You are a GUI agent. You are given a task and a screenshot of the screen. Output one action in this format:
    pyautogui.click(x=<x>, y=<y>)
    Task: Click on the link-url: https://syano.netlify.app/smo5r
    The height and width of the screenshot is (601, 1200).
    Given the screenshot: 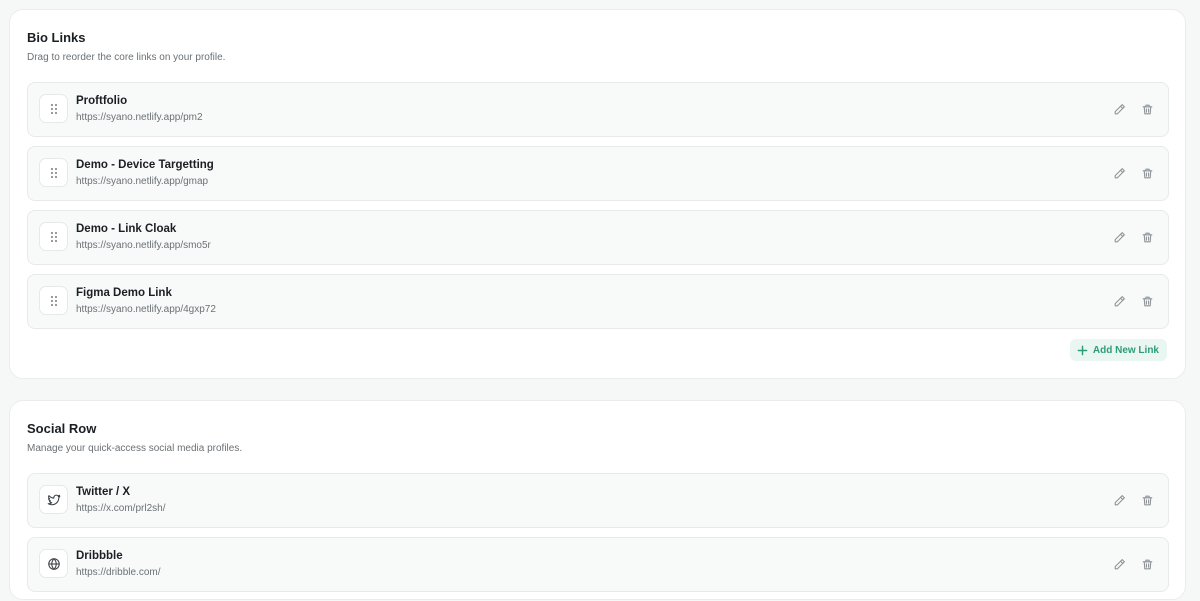 What is the action you would take?
    pyautogui.click(x=143, y=245)
    